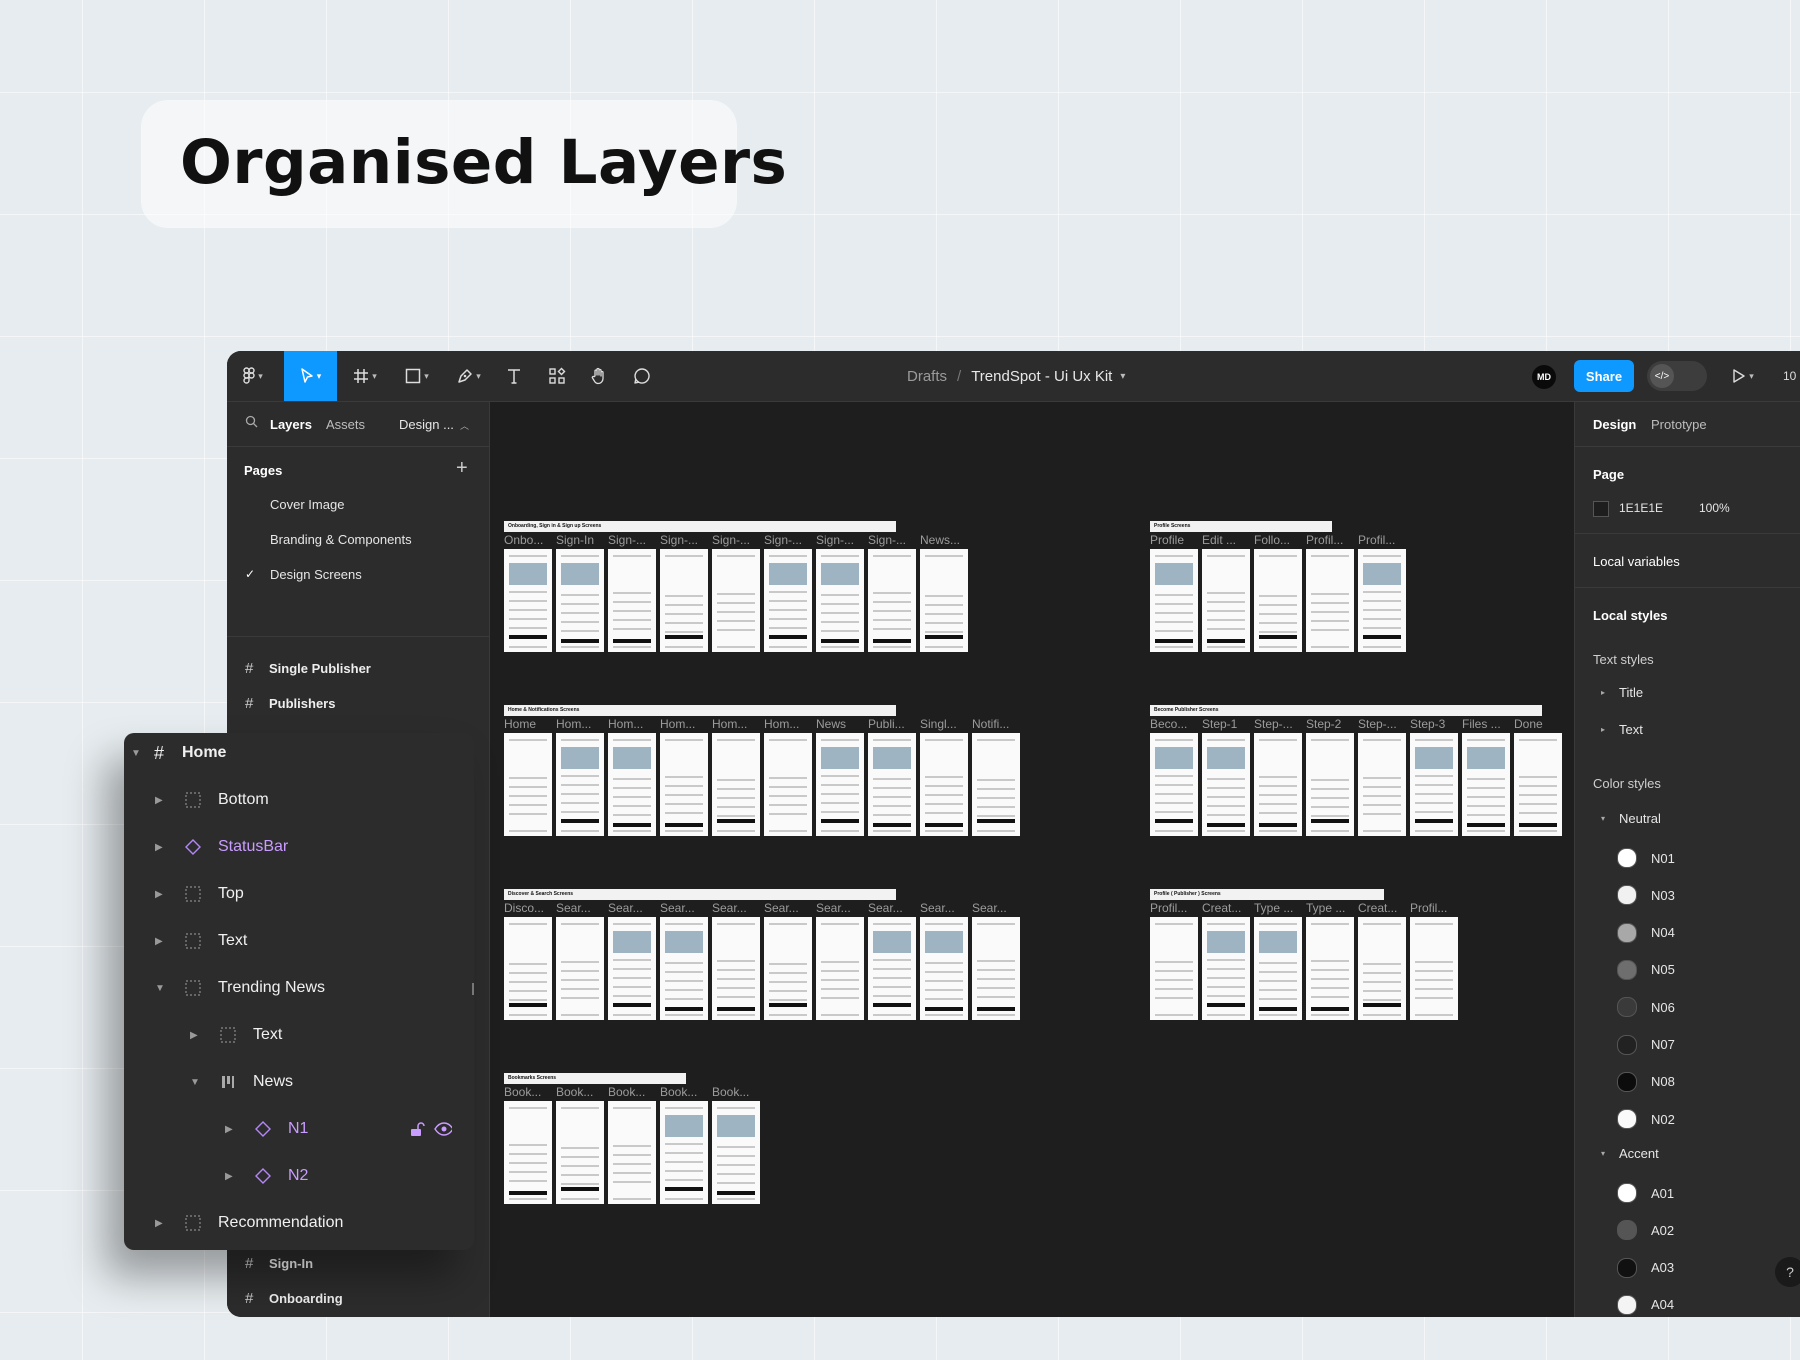  What do you see at coordinates (417, 376) in the screenshot?
I see `shape-tool-button: ▾` at bounding box center [417, 376].